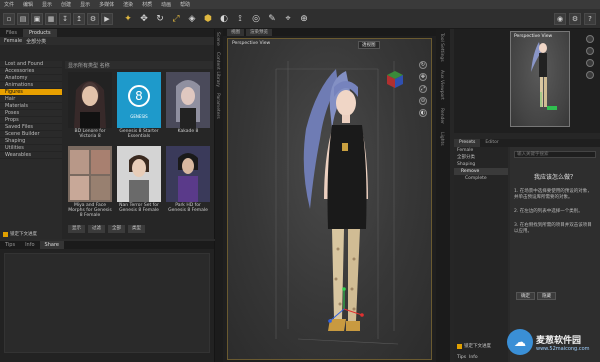  Describe the element at coordinates (36, 41) in the screenshot. I see `crumb-all: 全部分类` at that location.